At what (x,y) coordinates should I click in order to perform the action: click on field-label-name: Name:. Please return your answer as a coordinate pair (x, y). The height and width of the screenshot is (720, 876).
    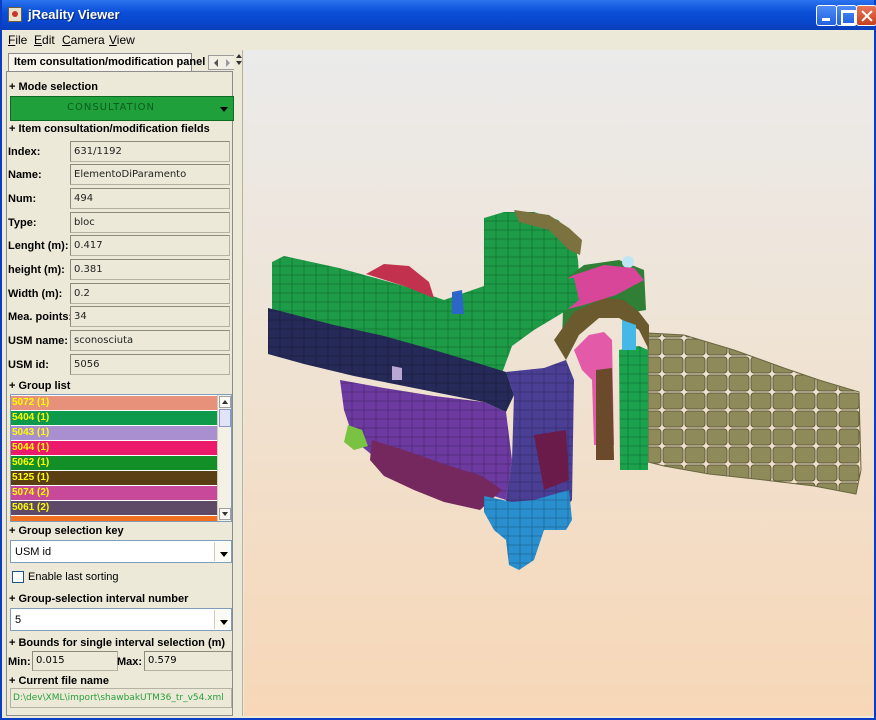
    Looking at the image, I should click on (25, 175).